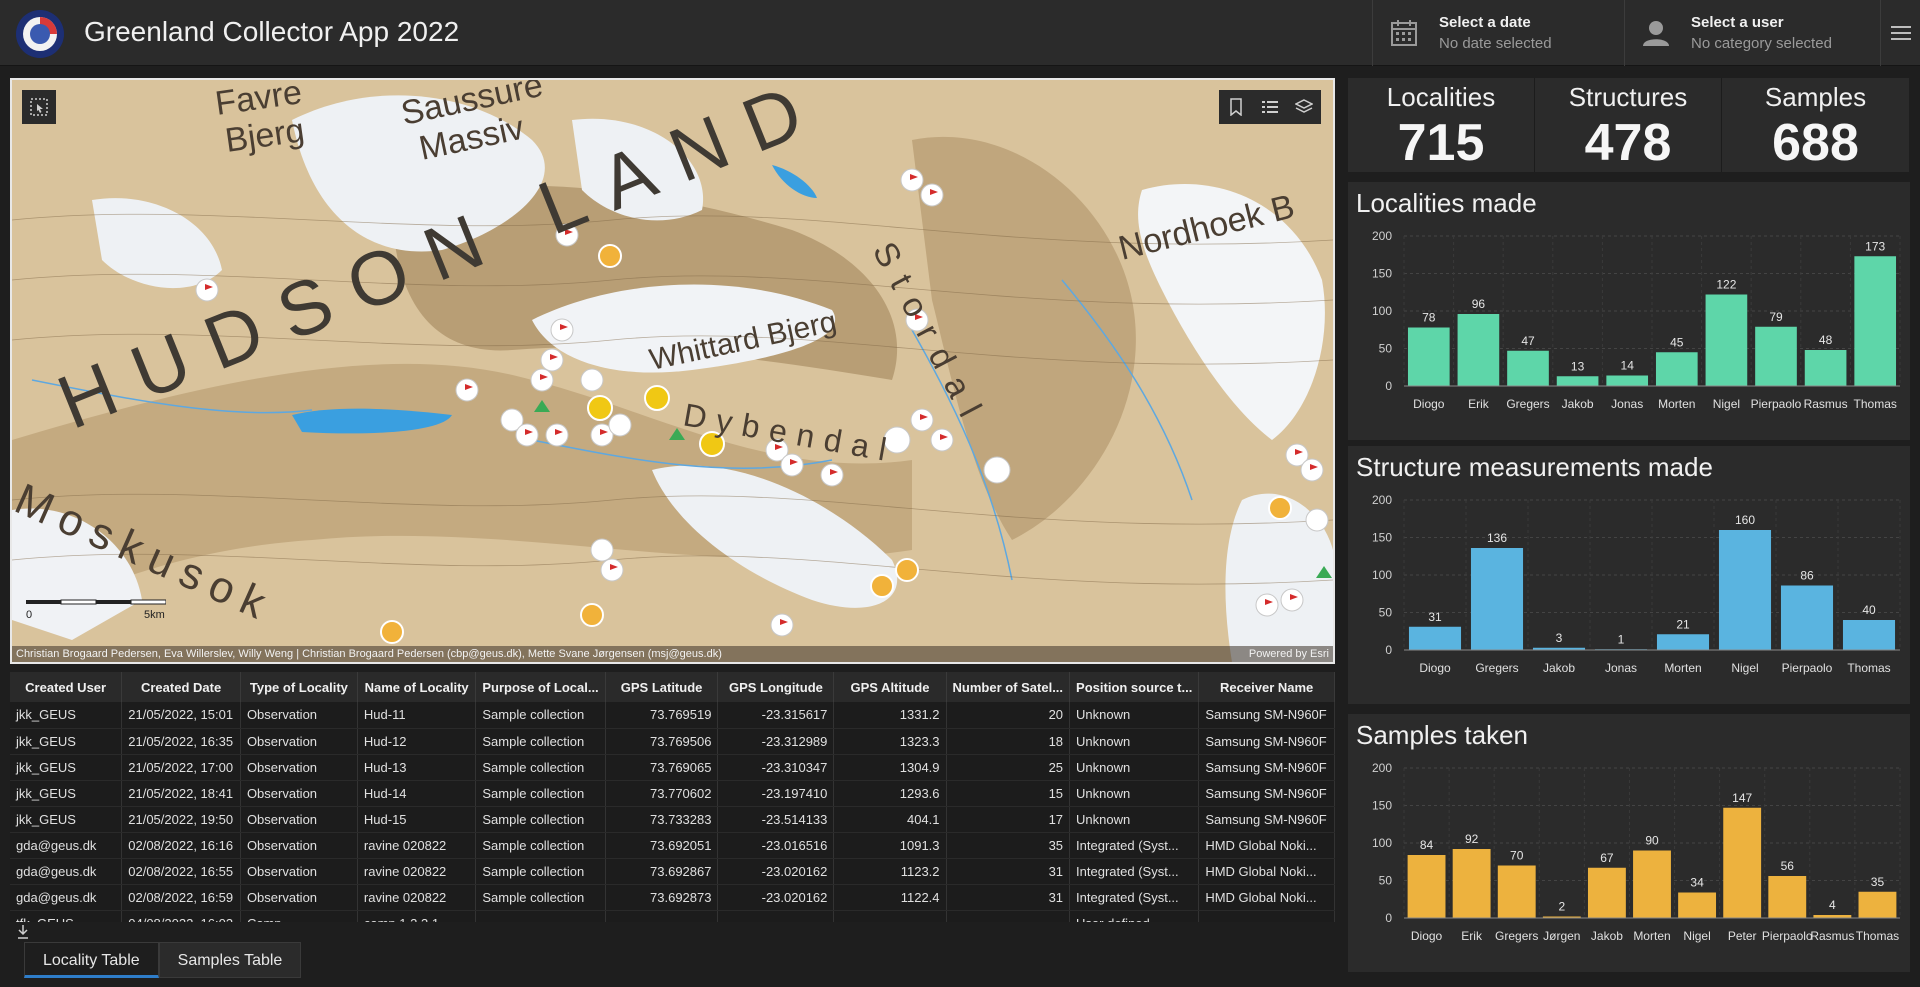 The height and width of the screenshot is (987, 1920). Describe the element at coordinates (1236, 107) in the screenshot. I see `bookmarks-button` at that location.